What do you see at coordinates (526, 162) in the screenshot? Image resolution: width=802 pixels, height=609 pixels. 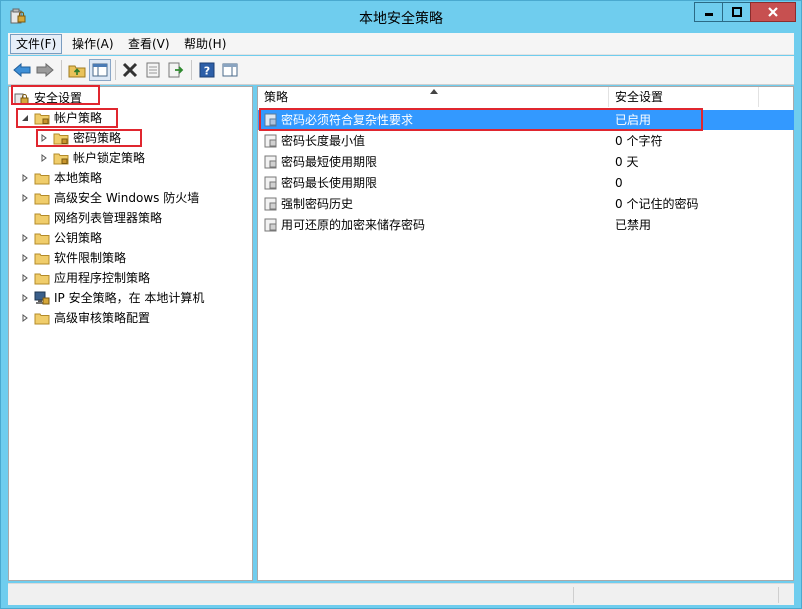 I see `list-row-min-age: 密码最短使用期限 0 天` at bounding box center [526, 162].